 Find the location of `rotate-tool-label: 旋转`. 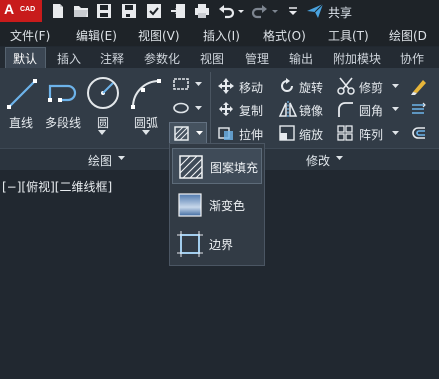

rotate-tool-label: 旋转 is located at coordinates (311, 87).